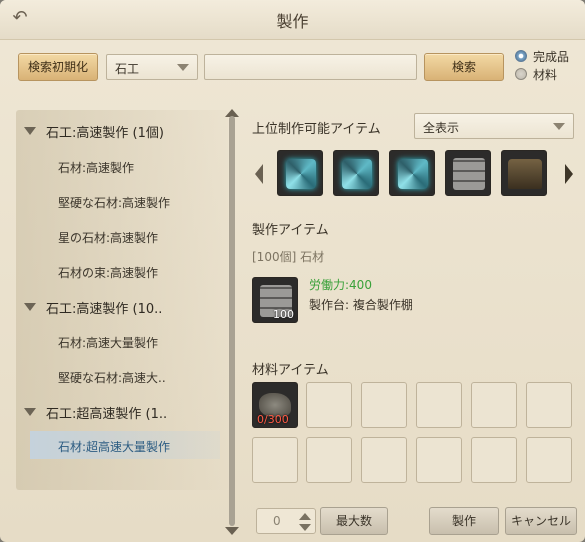 The image size is (585, 542). Describe the element at coordinates (275, 300) in the screenshot. I see `stone-block-icon: 100` at that location.